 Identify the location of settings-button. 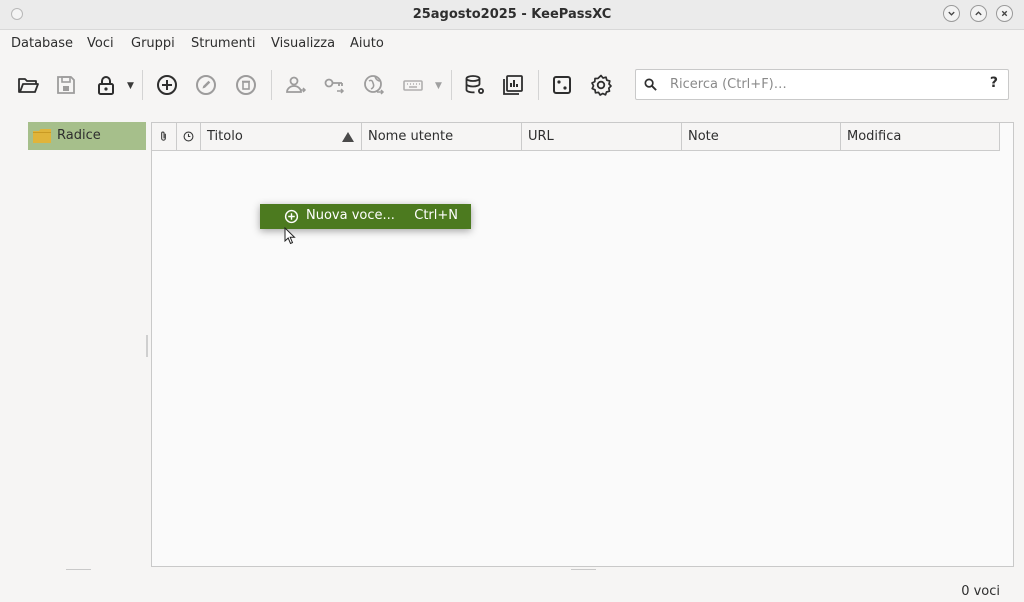
(601, 85).